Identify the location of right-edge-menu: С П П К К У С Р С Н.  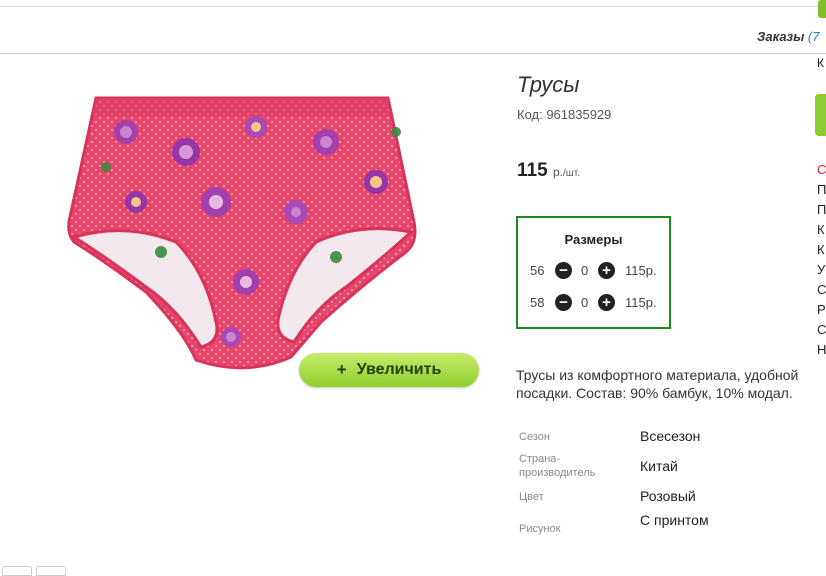
(821, 260).